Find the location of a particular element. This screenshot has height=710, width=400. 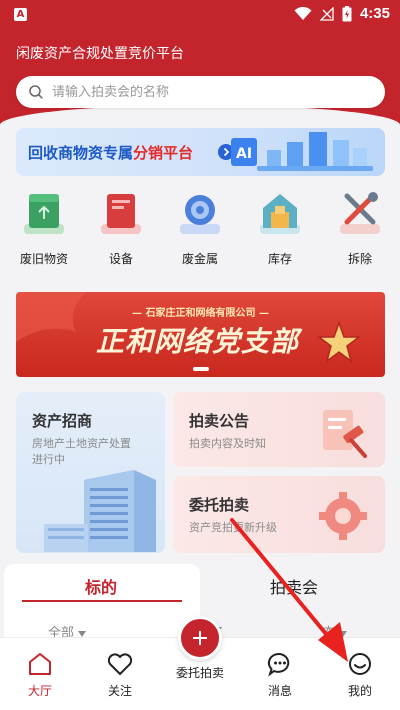

signal-icon is located at coordinates (326, 13).